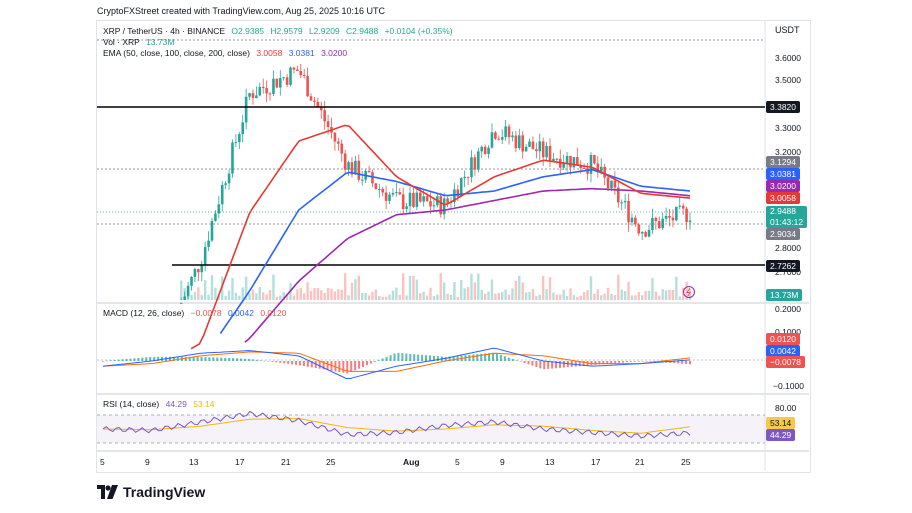  Describe the element at coordinates (686, 462) in the screenshot. I see `time-label: 25` at that location.